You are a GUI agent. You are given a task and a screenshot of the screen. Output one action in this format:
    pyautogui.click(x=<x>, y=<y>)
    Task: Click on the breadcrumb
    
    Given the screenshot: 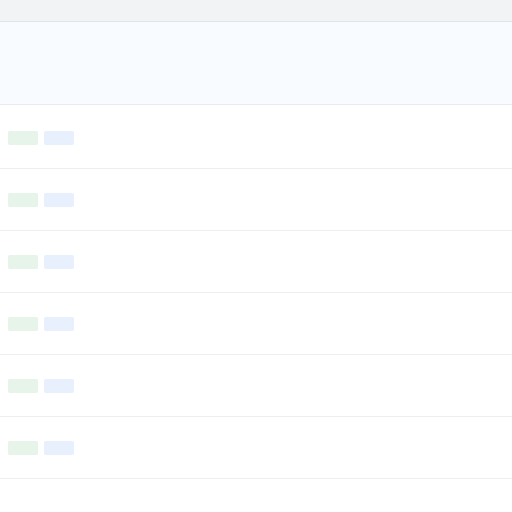 What is the action you would take?
    pyautogui.click(x=68, y=11)
    